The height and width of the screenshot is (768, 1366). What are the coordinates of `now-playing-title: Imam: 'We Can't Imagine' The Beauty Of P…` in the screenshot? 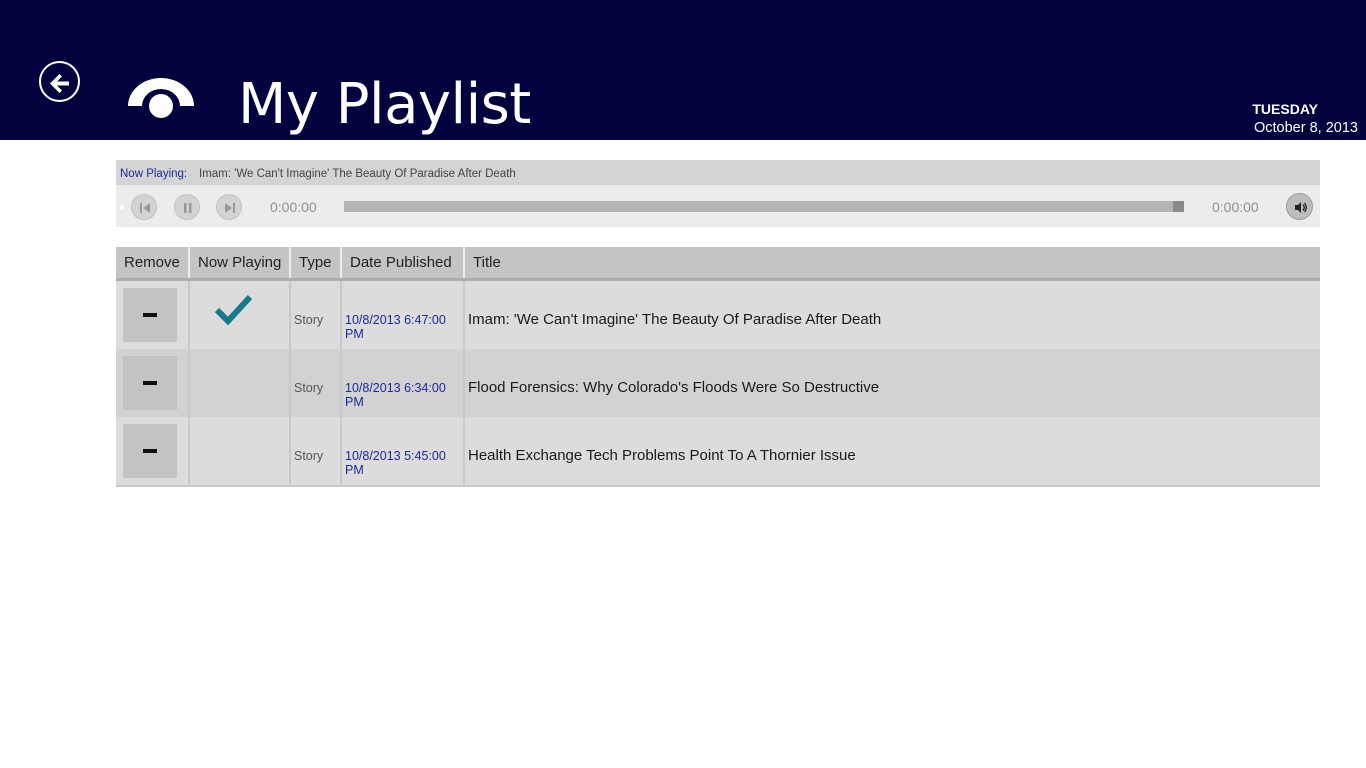 It's located at (357, 174).